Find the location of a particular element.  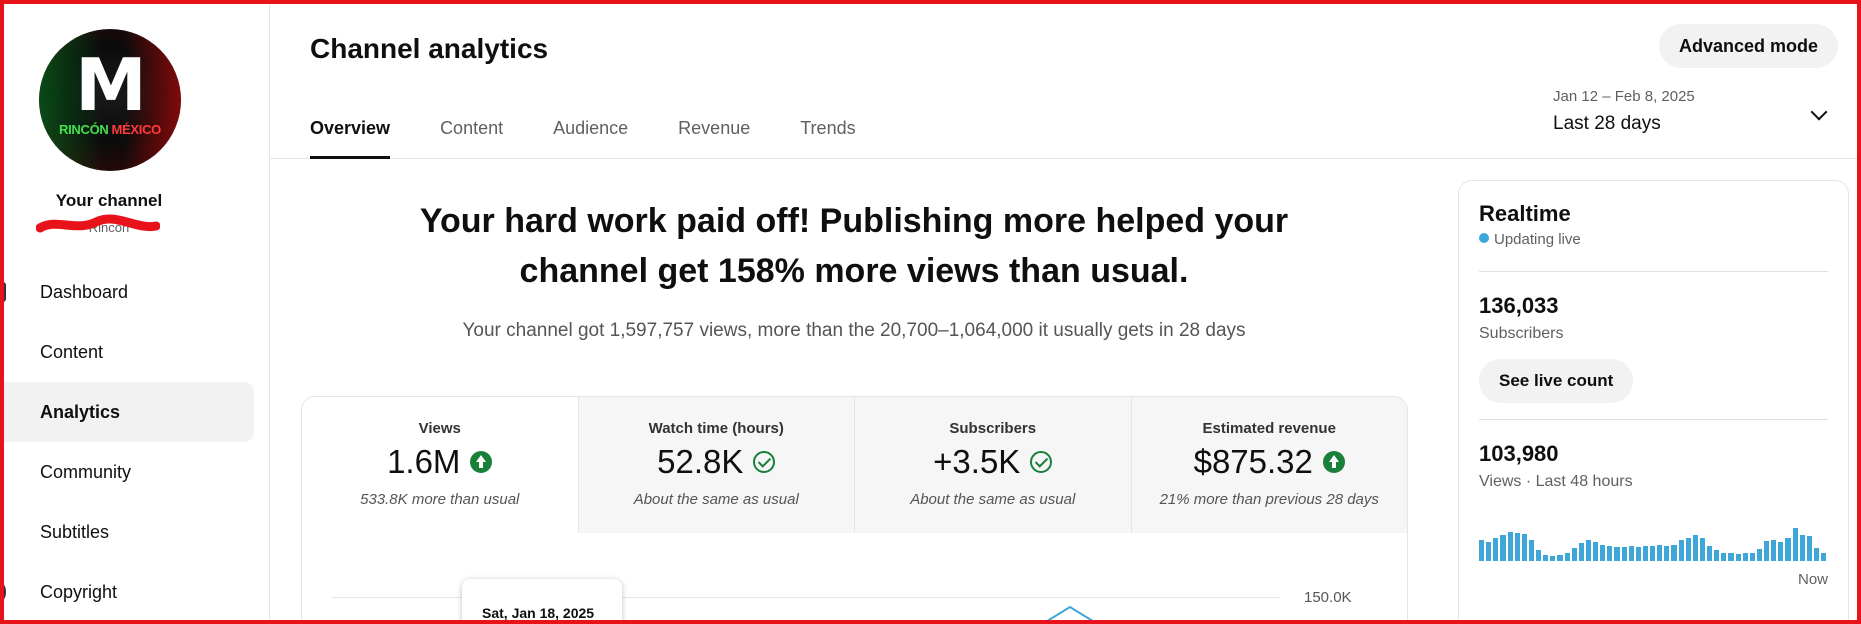

page-title: Channel analytics is located at coordinates (429, 48).